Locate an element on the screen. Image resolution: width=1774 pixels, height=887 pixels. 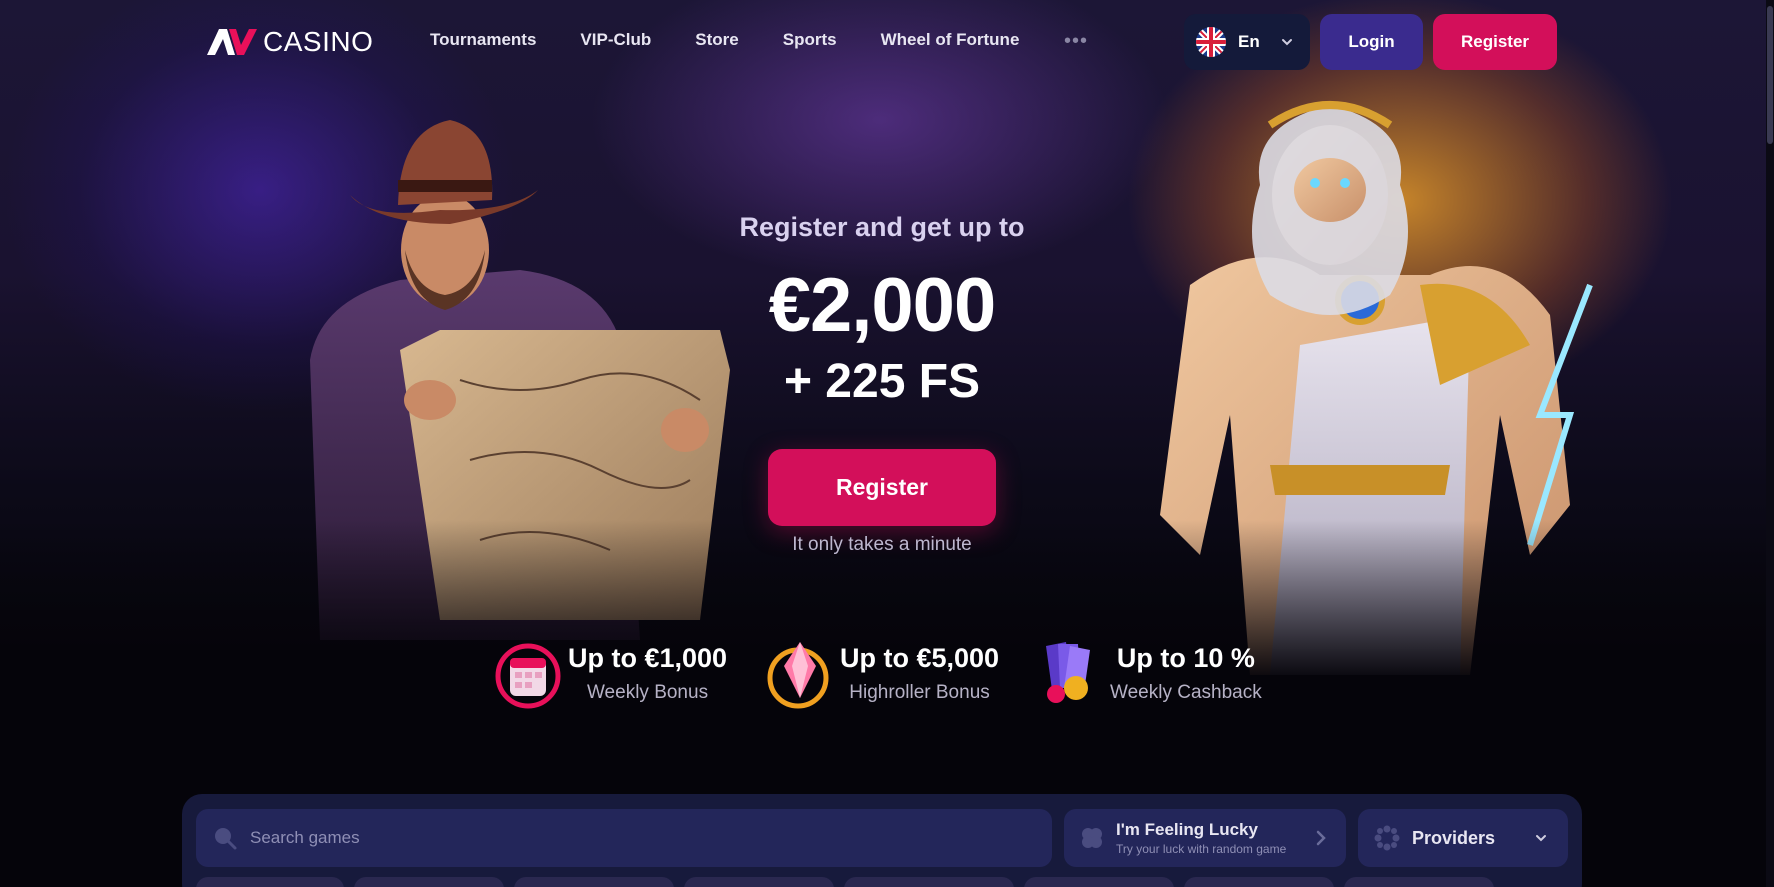
register-button-header: Register is located at coordinates (1495, 42).